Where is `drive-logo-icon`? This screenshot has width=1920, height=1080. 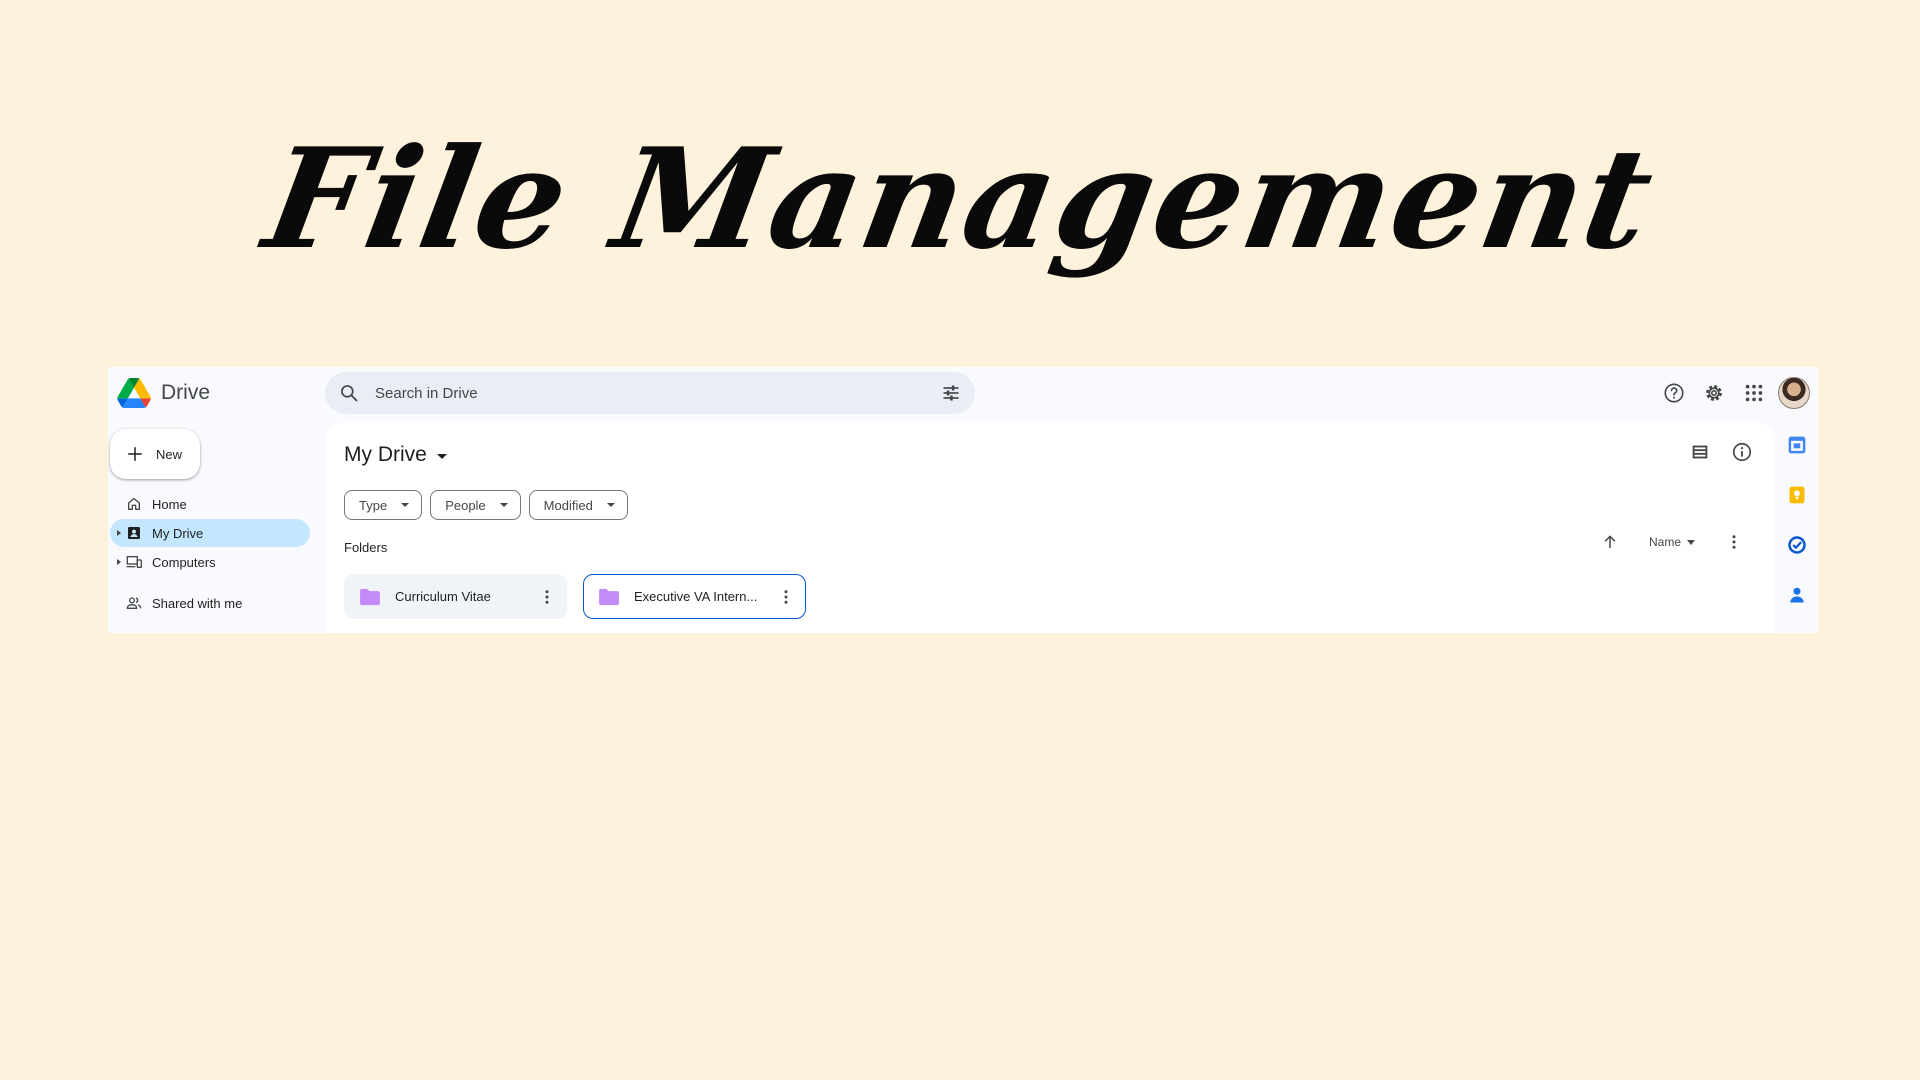
drive-logo-icon is located at coordinates (134, 393).